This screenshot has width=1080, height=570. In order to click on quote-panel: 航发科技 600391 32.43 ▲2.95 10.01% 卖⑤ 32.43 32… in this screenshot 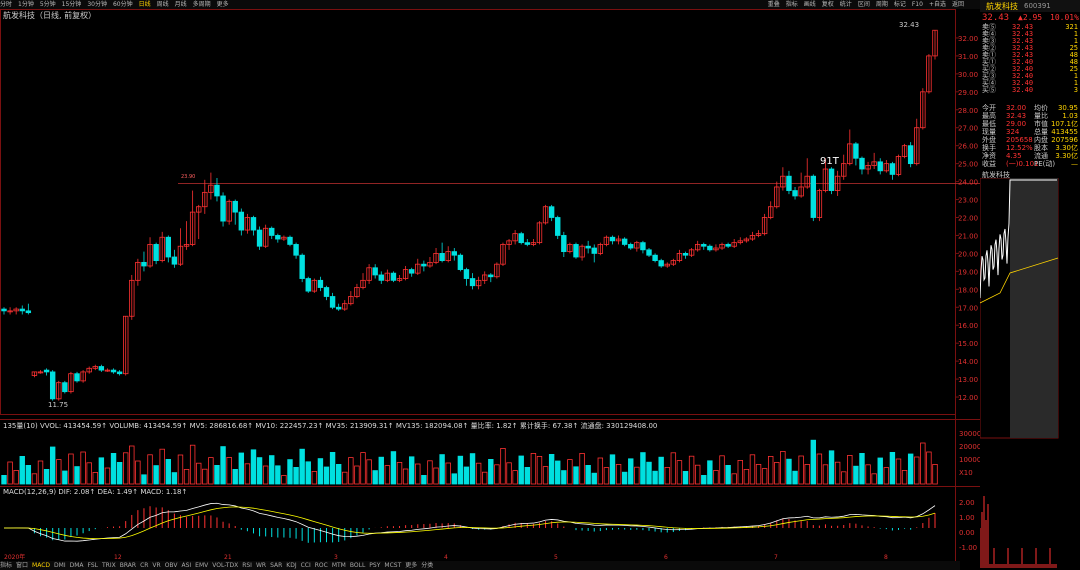, I will do `click(1030, 285)`.